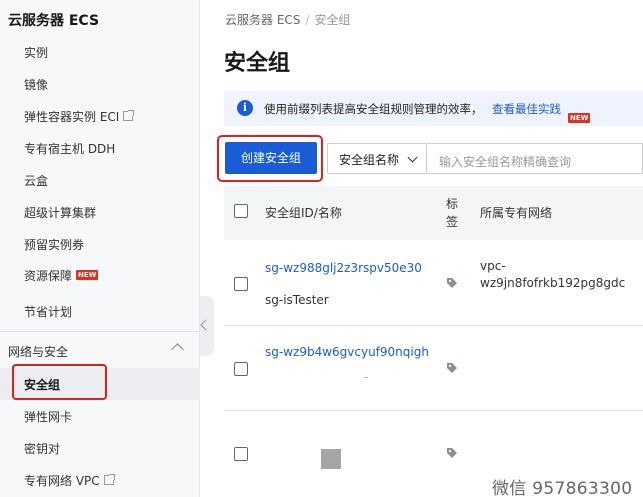 This screenshot has width=643, height=497. Describe the element at coordinates (72, 116) in the screenshot. I see `sidebar-item-label: 弹性容器实例 ECI` at that location.